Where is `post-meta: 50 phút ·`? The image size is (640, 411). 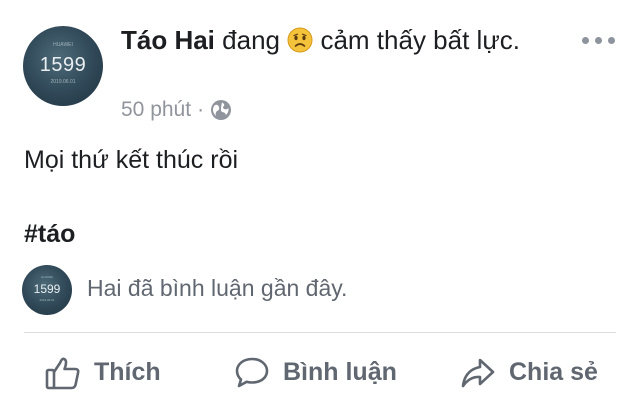 post-meta: 50 phút · is located at coordinates (176, 110).